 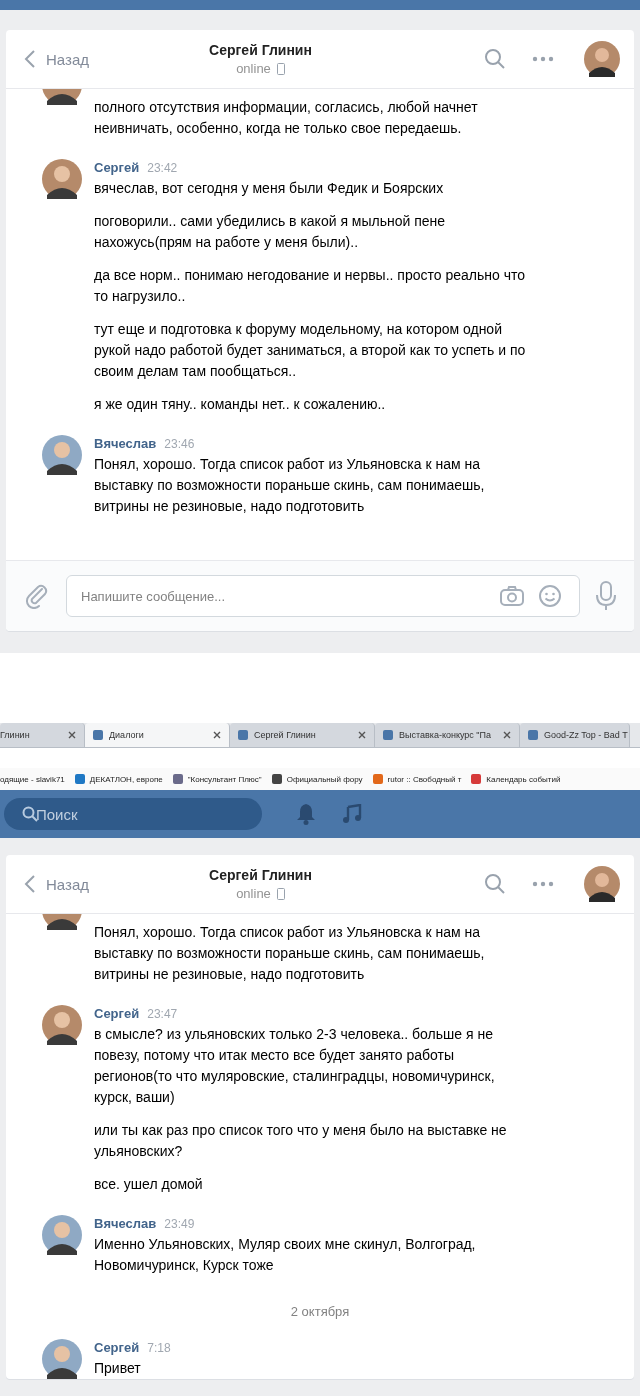 I want to click on message-text: Привет, so click(x=118, y=1368).